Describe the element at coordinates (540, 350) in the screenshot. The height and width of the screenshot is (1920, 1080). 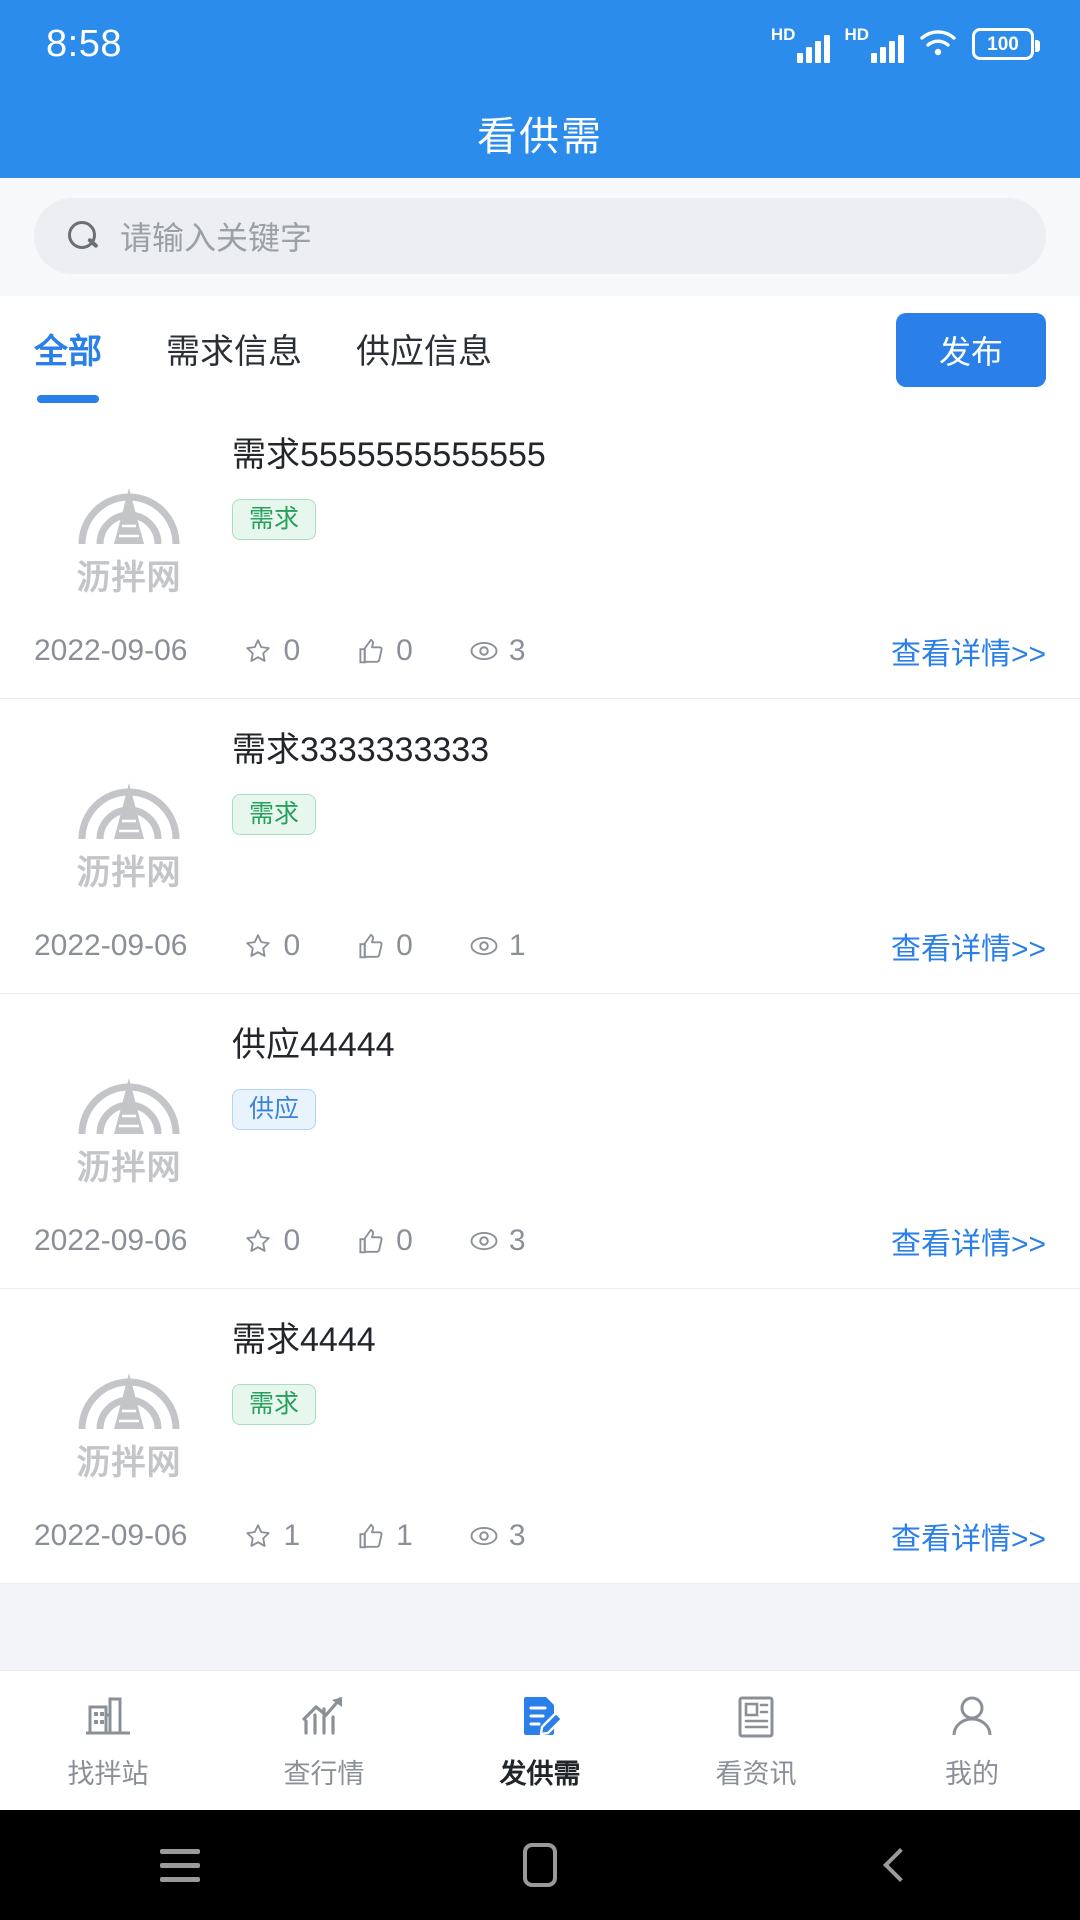
I see `tab-bar: 全部 需求信息 供应信息 发布` at that location.